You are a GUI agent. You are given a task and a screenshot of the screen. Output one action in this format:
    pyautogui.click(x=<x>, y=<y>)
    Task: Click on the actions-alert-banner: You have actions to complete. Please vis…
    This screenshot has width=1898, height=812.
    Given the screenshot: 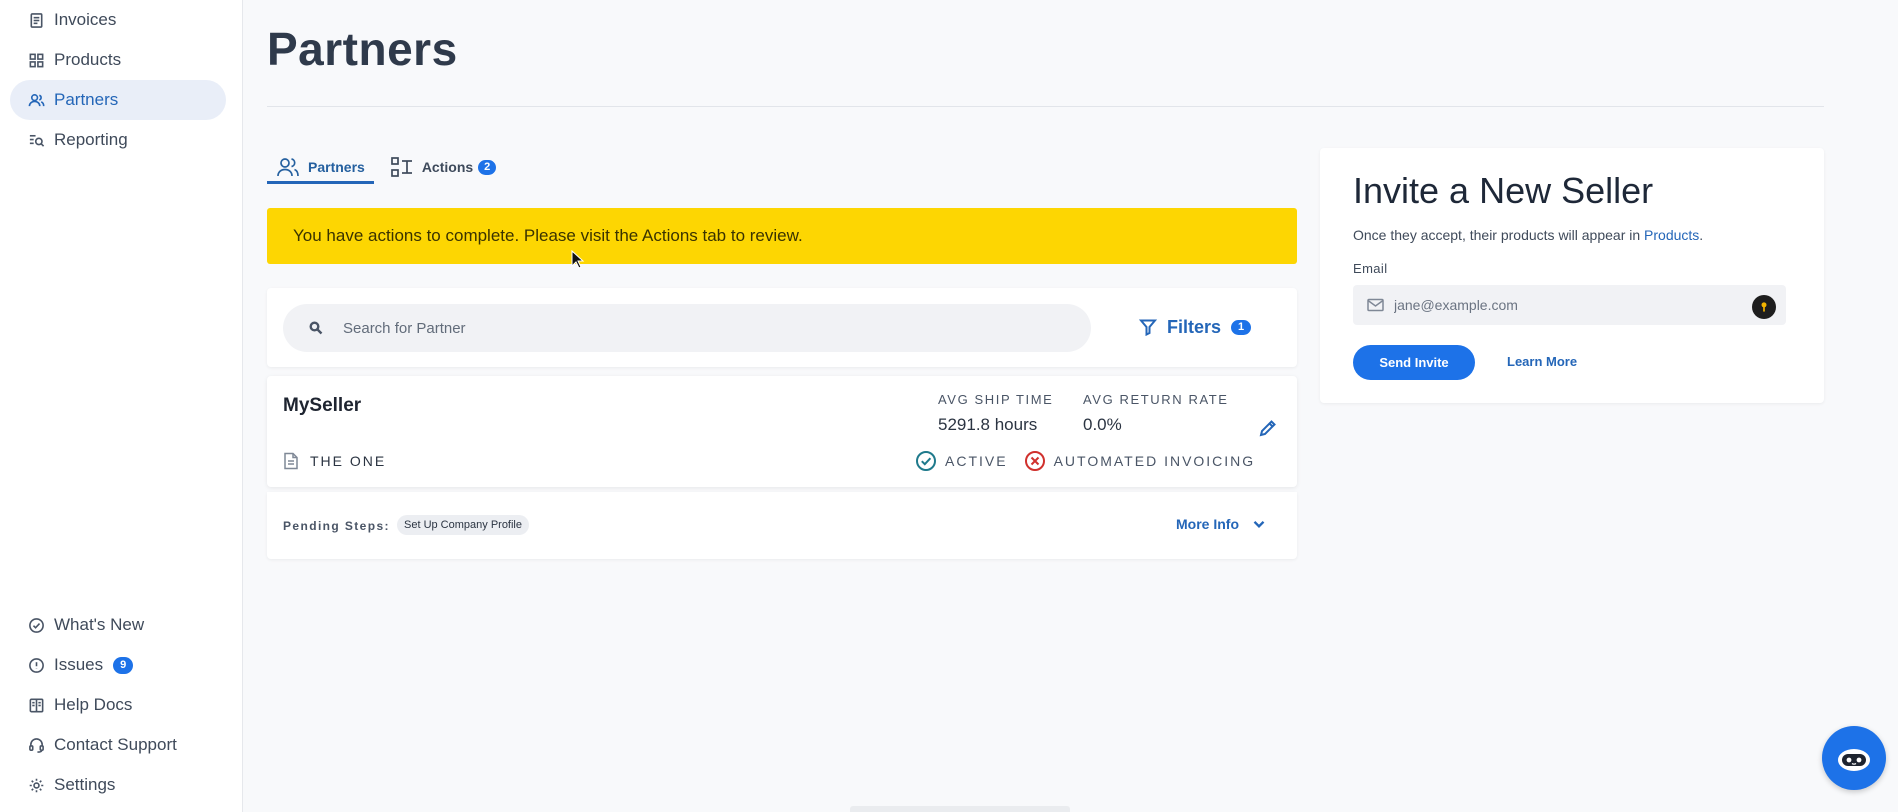 What is the action you would take?
    pyautogui.click(x=782, y=236)
    